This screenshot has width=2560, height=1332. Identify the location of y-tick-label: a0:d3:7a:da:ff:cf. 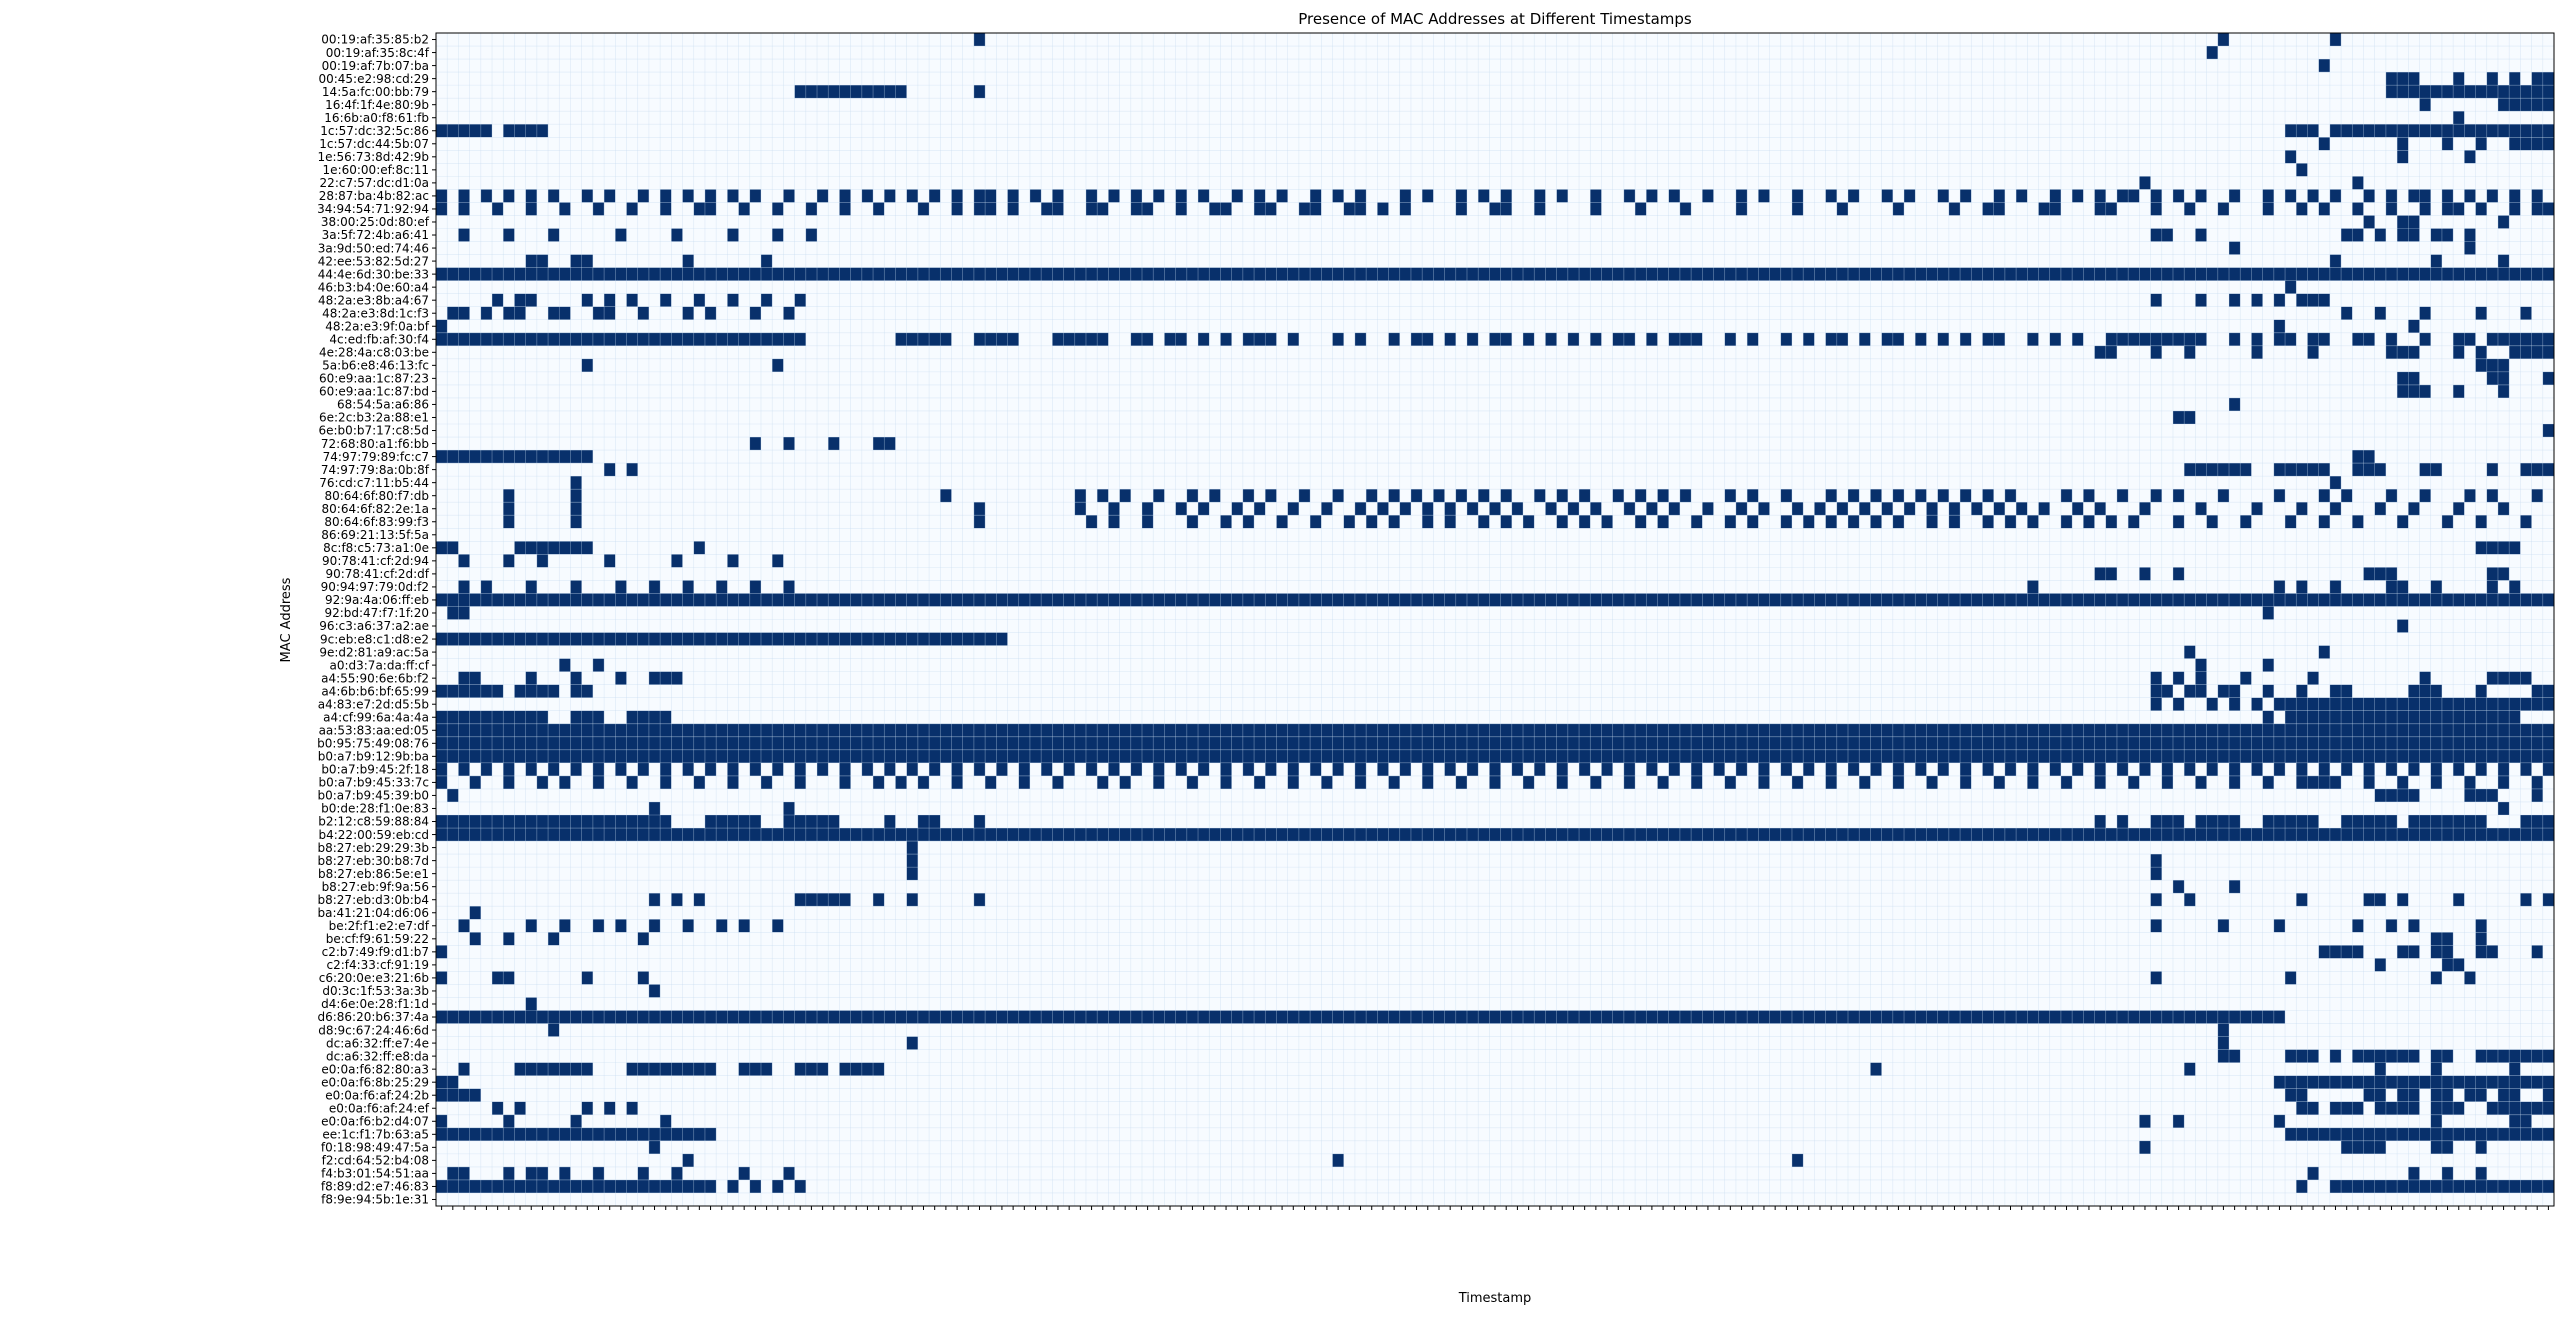
(379, 665).